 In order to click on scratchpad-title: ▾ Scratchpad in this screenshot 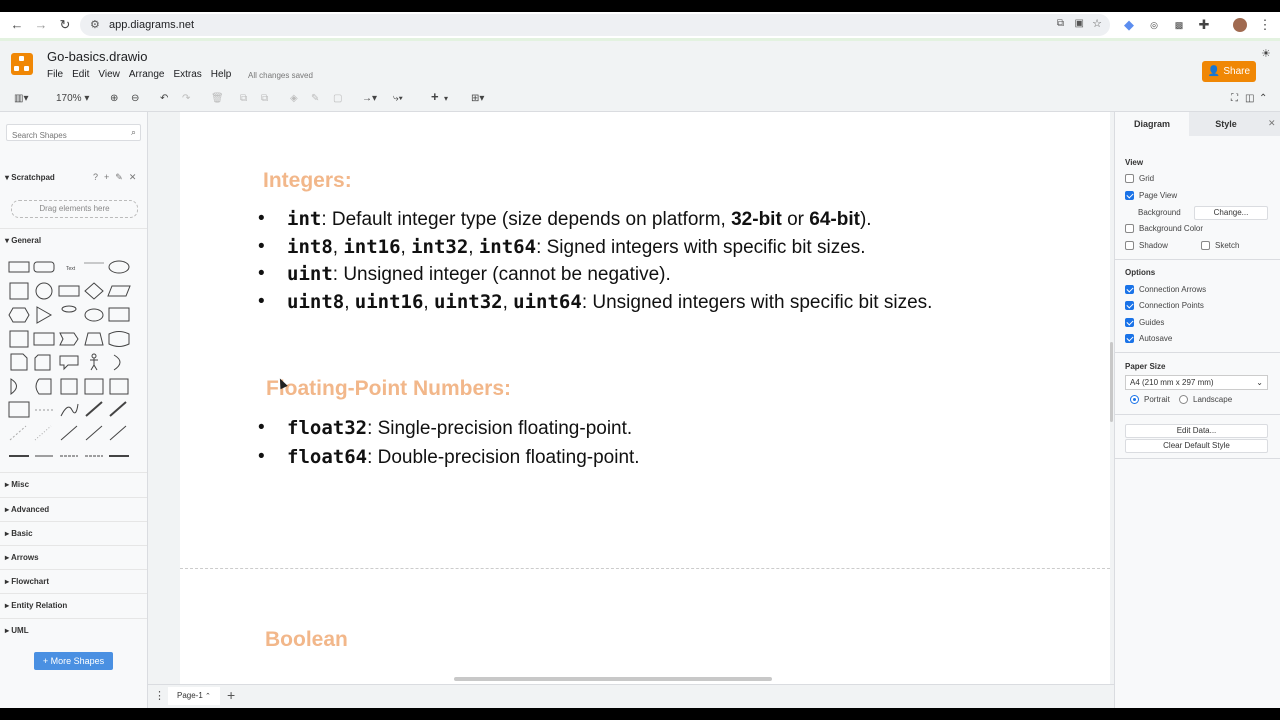, I will do `click(30, 177)`.